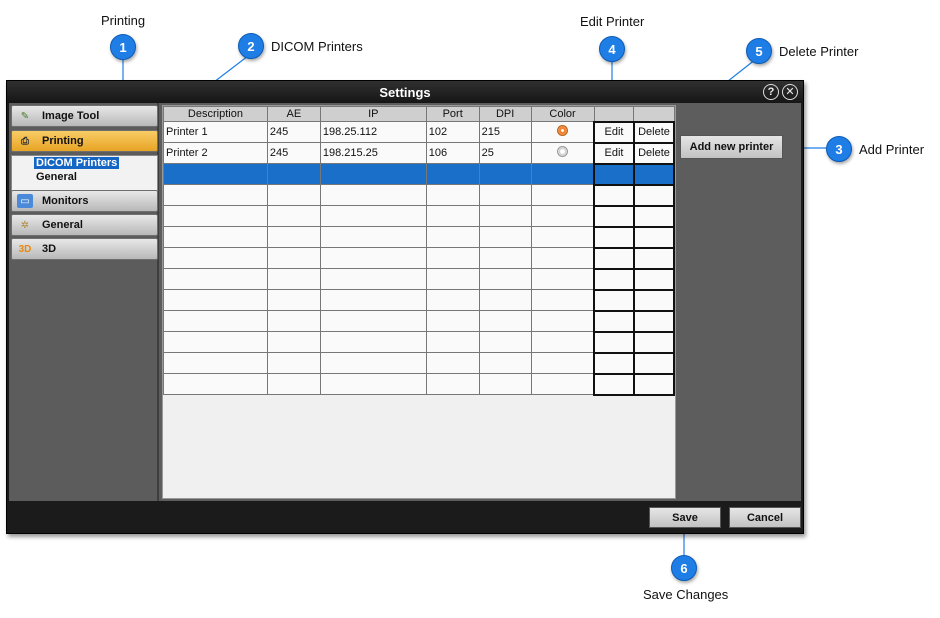 The height and width of the screenshot is (618, 940). What do you see at coordinates (684, 568) in the screenshot?
I see `callout-6-badge: 6` at bounding box center [684, 568].